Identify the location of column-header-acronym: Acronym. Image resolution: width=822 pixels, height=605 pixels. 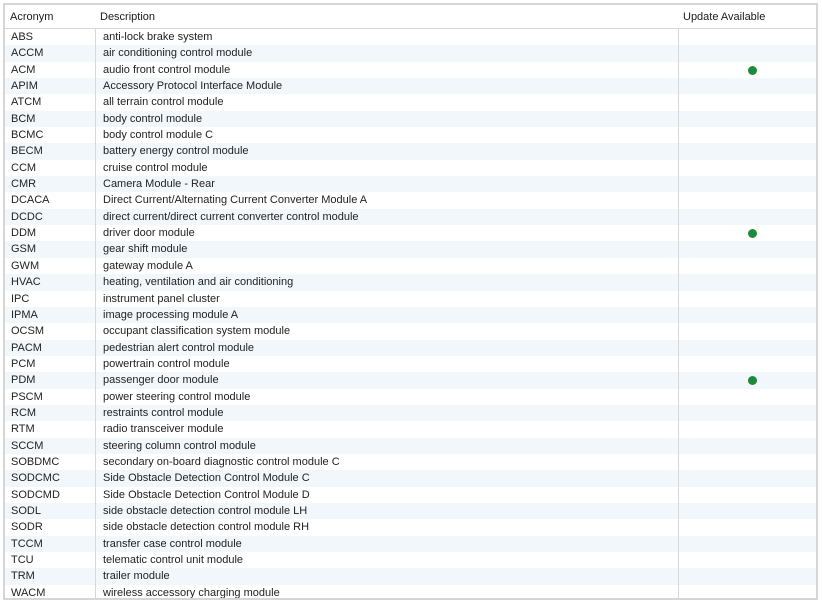
(31, 17).